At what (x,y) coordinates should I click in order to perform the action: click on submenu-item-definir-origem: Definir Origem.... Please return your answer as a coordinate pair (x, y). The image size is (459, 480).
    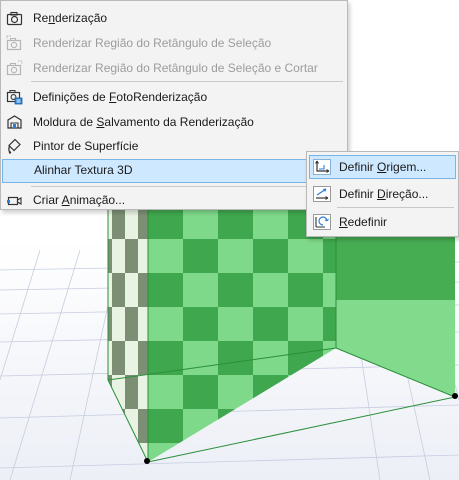
    Looking at the image, I should click on (382, 167).